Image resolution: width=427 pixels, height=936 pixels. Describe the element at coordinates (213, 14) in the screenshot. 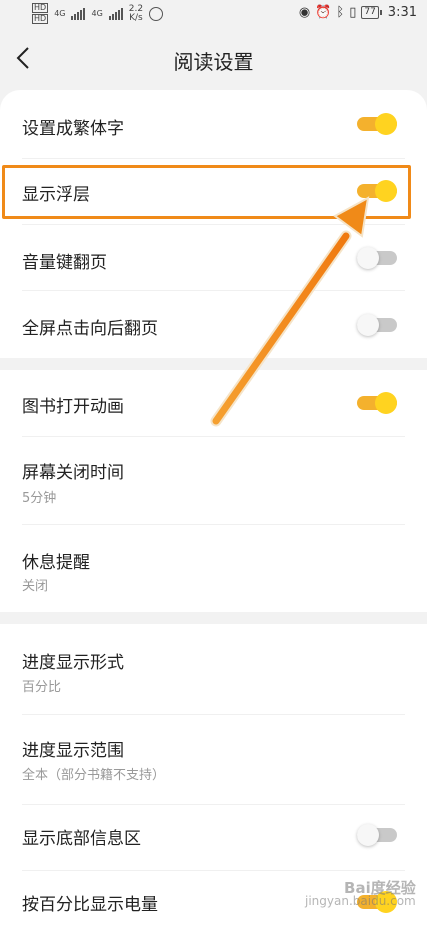

I see `status-bar: HD HD 4G 4G 2.2 K/s ◉ ⏰ ᛒ ▯ 77 3:31` at that location.